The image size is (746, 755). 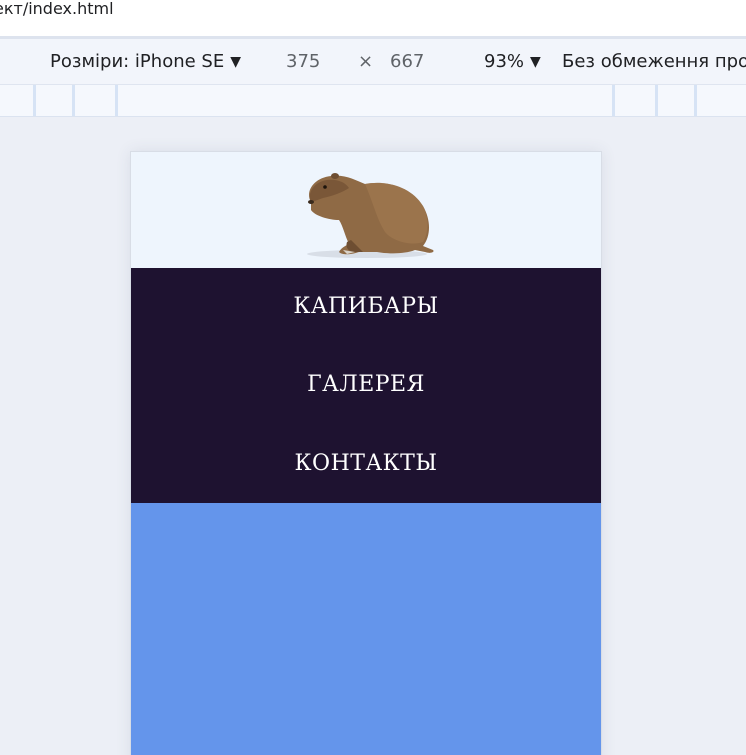 What do you see at coordinates (303, 61) in the screenshot?
I see `width-field: 375` at bounding box center [303, 61].